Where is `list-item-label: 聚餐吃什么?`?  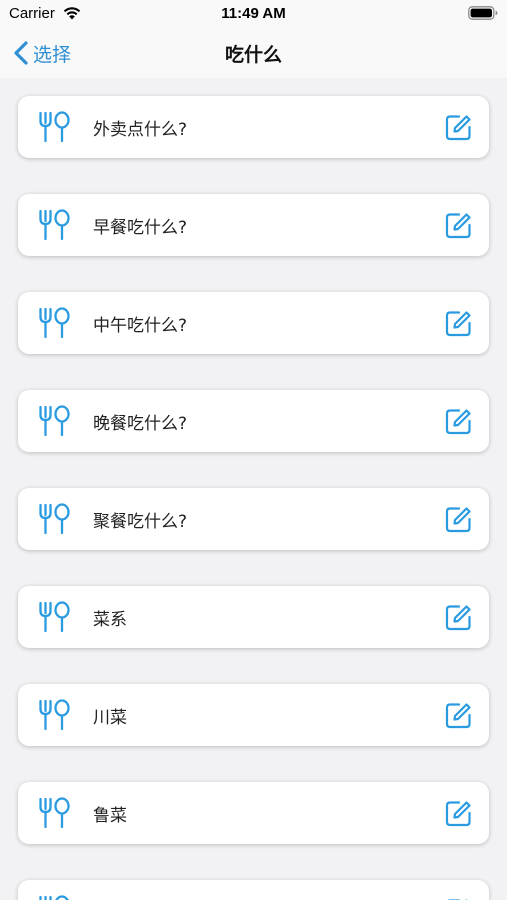
list-item-label: 聚餐吃什么? is located at coordinates (140, 522).